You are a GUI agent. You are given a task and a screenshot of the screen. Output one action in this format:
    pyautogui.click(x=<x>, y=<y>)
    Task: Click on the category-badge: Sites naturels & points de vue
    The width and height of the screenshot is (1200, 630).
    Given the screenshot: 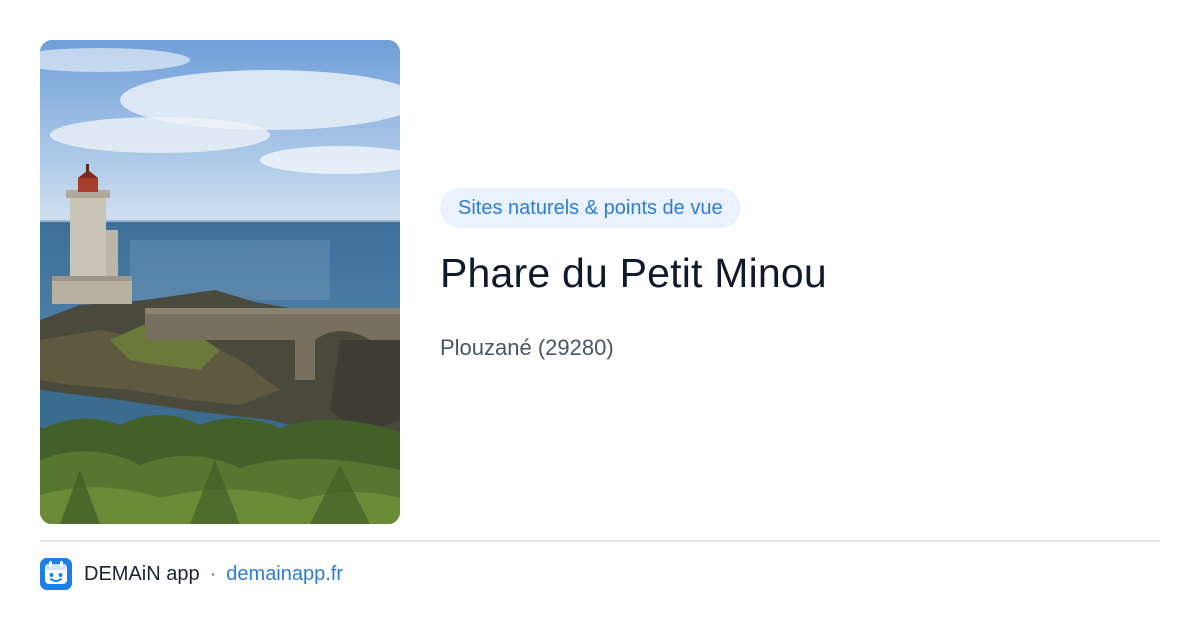 What is the action you would take?
    pyautogui.click(x=590, y=208)
    